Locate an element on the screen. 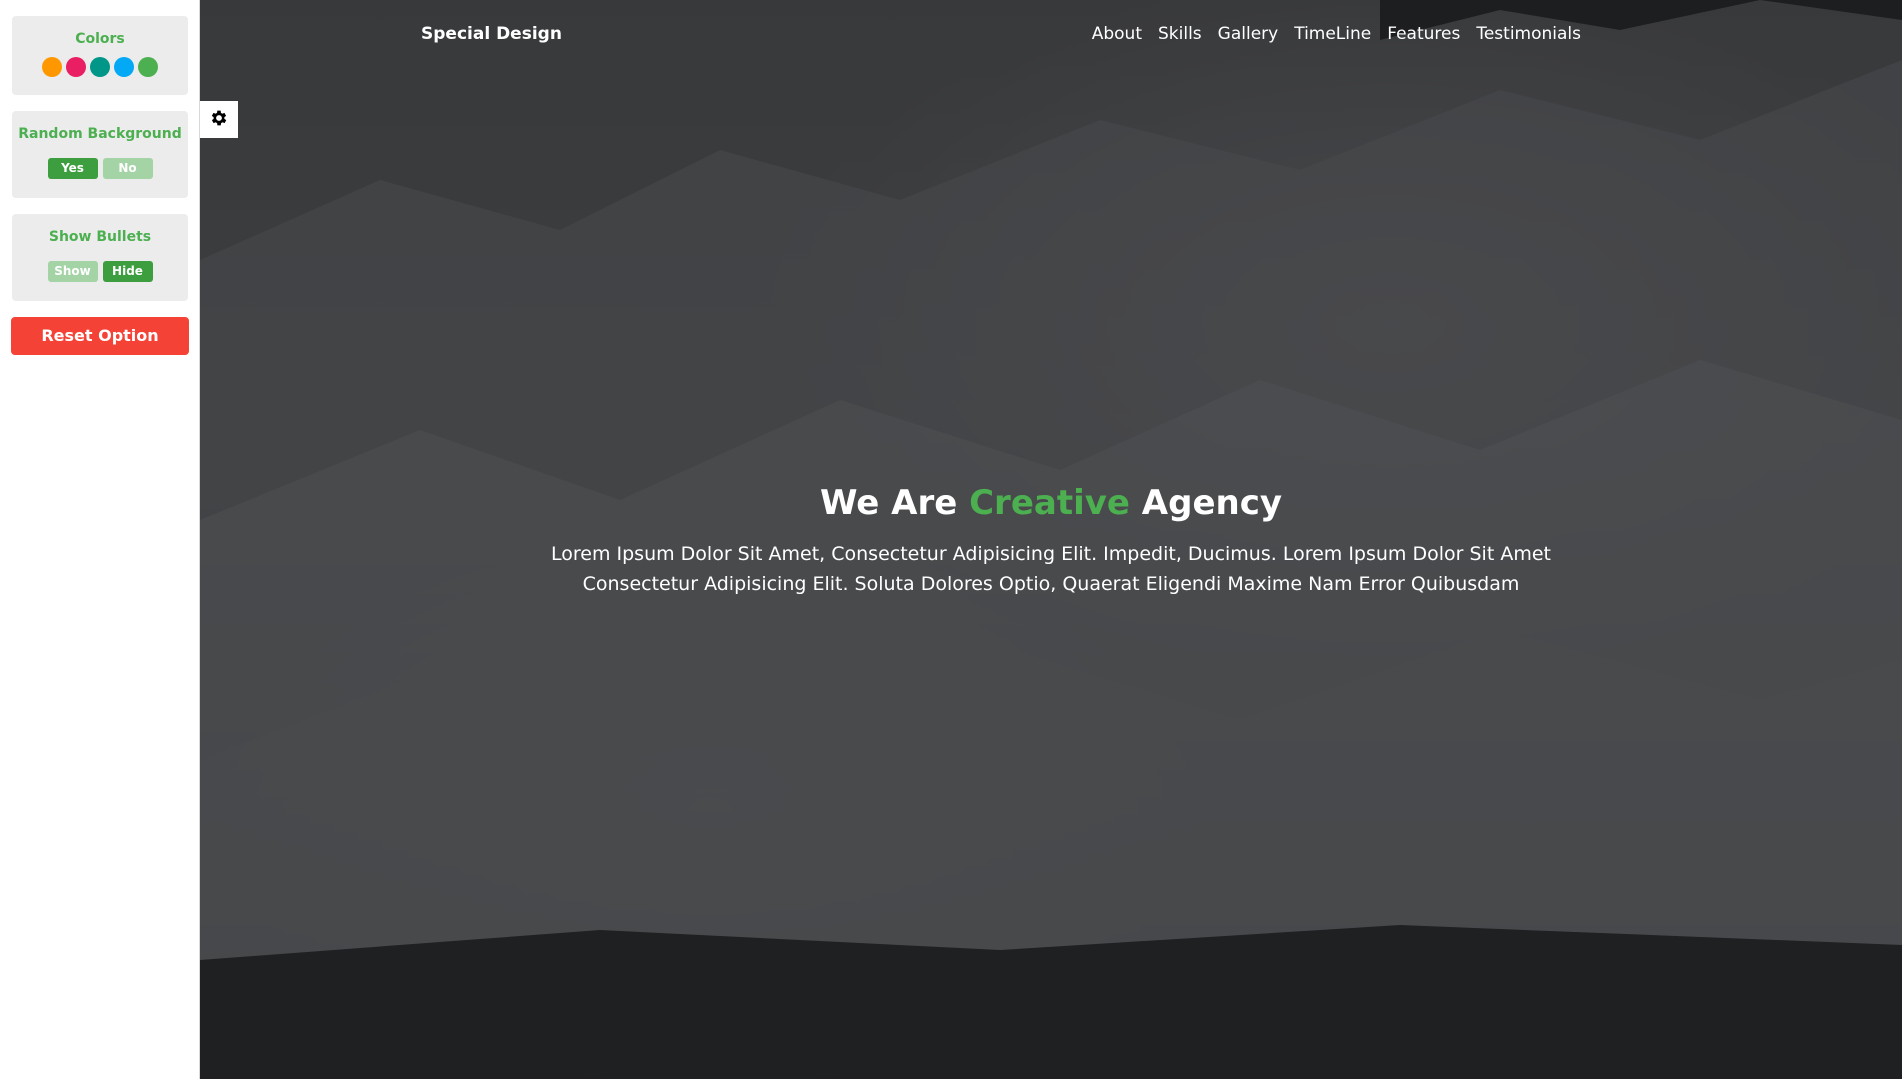 This screenshot has width=1902, height=1079. color-swatch-orange is located at coordinates (52, 67).